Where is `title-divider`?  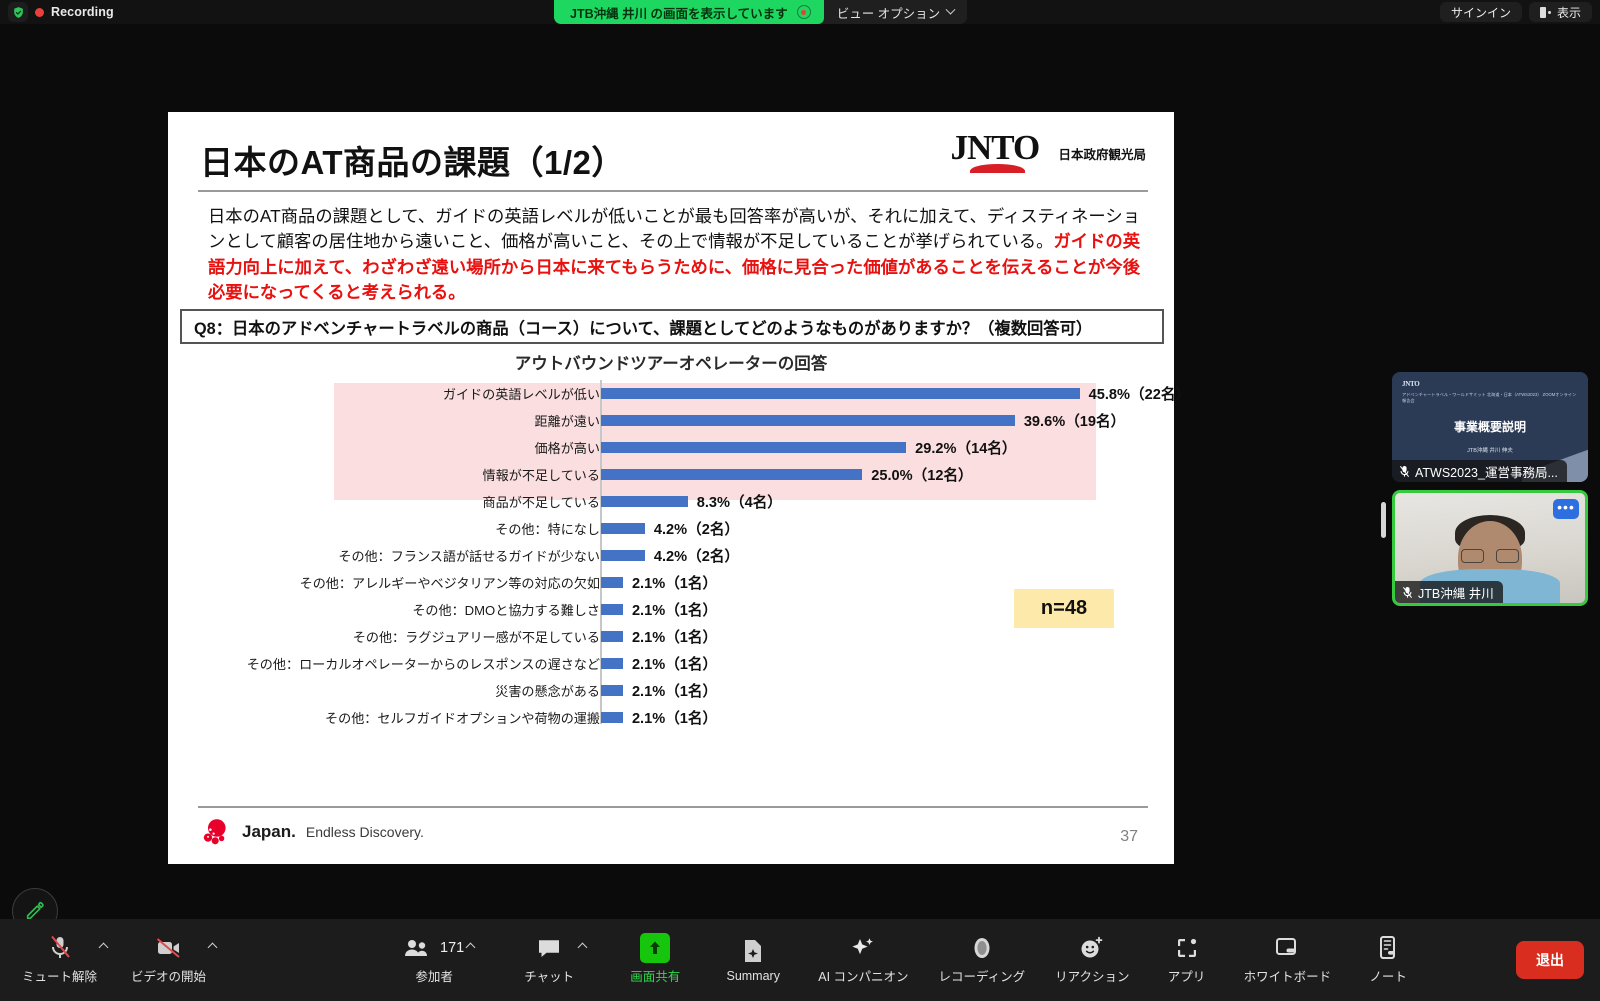 title-divider is located at coordinates (673, 191).